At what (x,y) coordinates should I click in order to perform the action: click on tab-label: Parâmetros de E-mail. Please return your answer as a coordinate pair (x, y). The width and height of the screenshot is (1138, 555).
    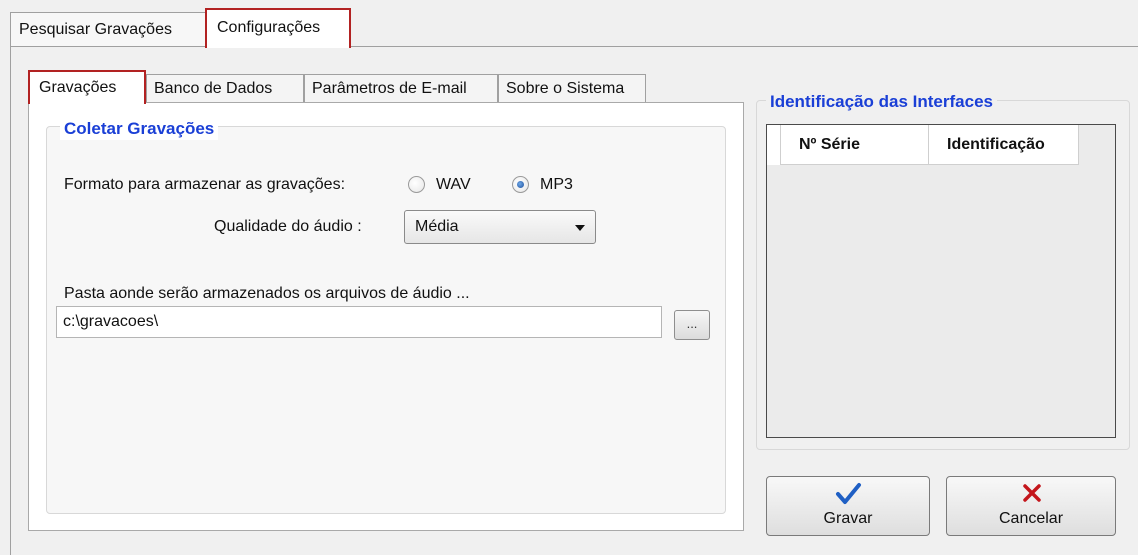
    Looking at the image, I should click on (389, 88).